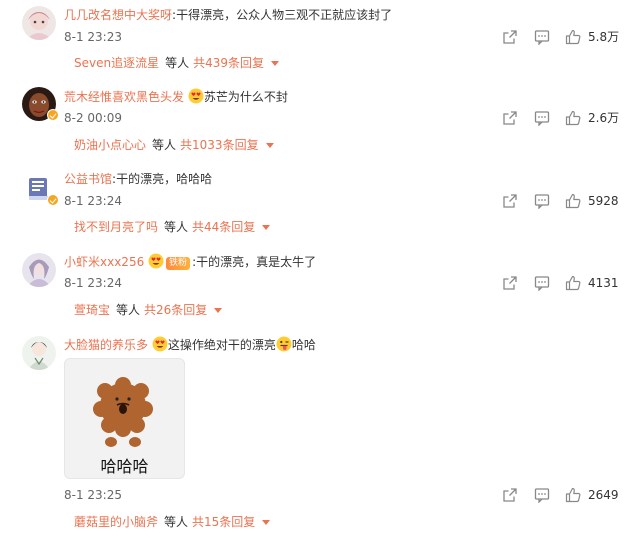 This screenshot has height=544, width=640. I want to click on comment-actions: 4131, so click(565, 284).